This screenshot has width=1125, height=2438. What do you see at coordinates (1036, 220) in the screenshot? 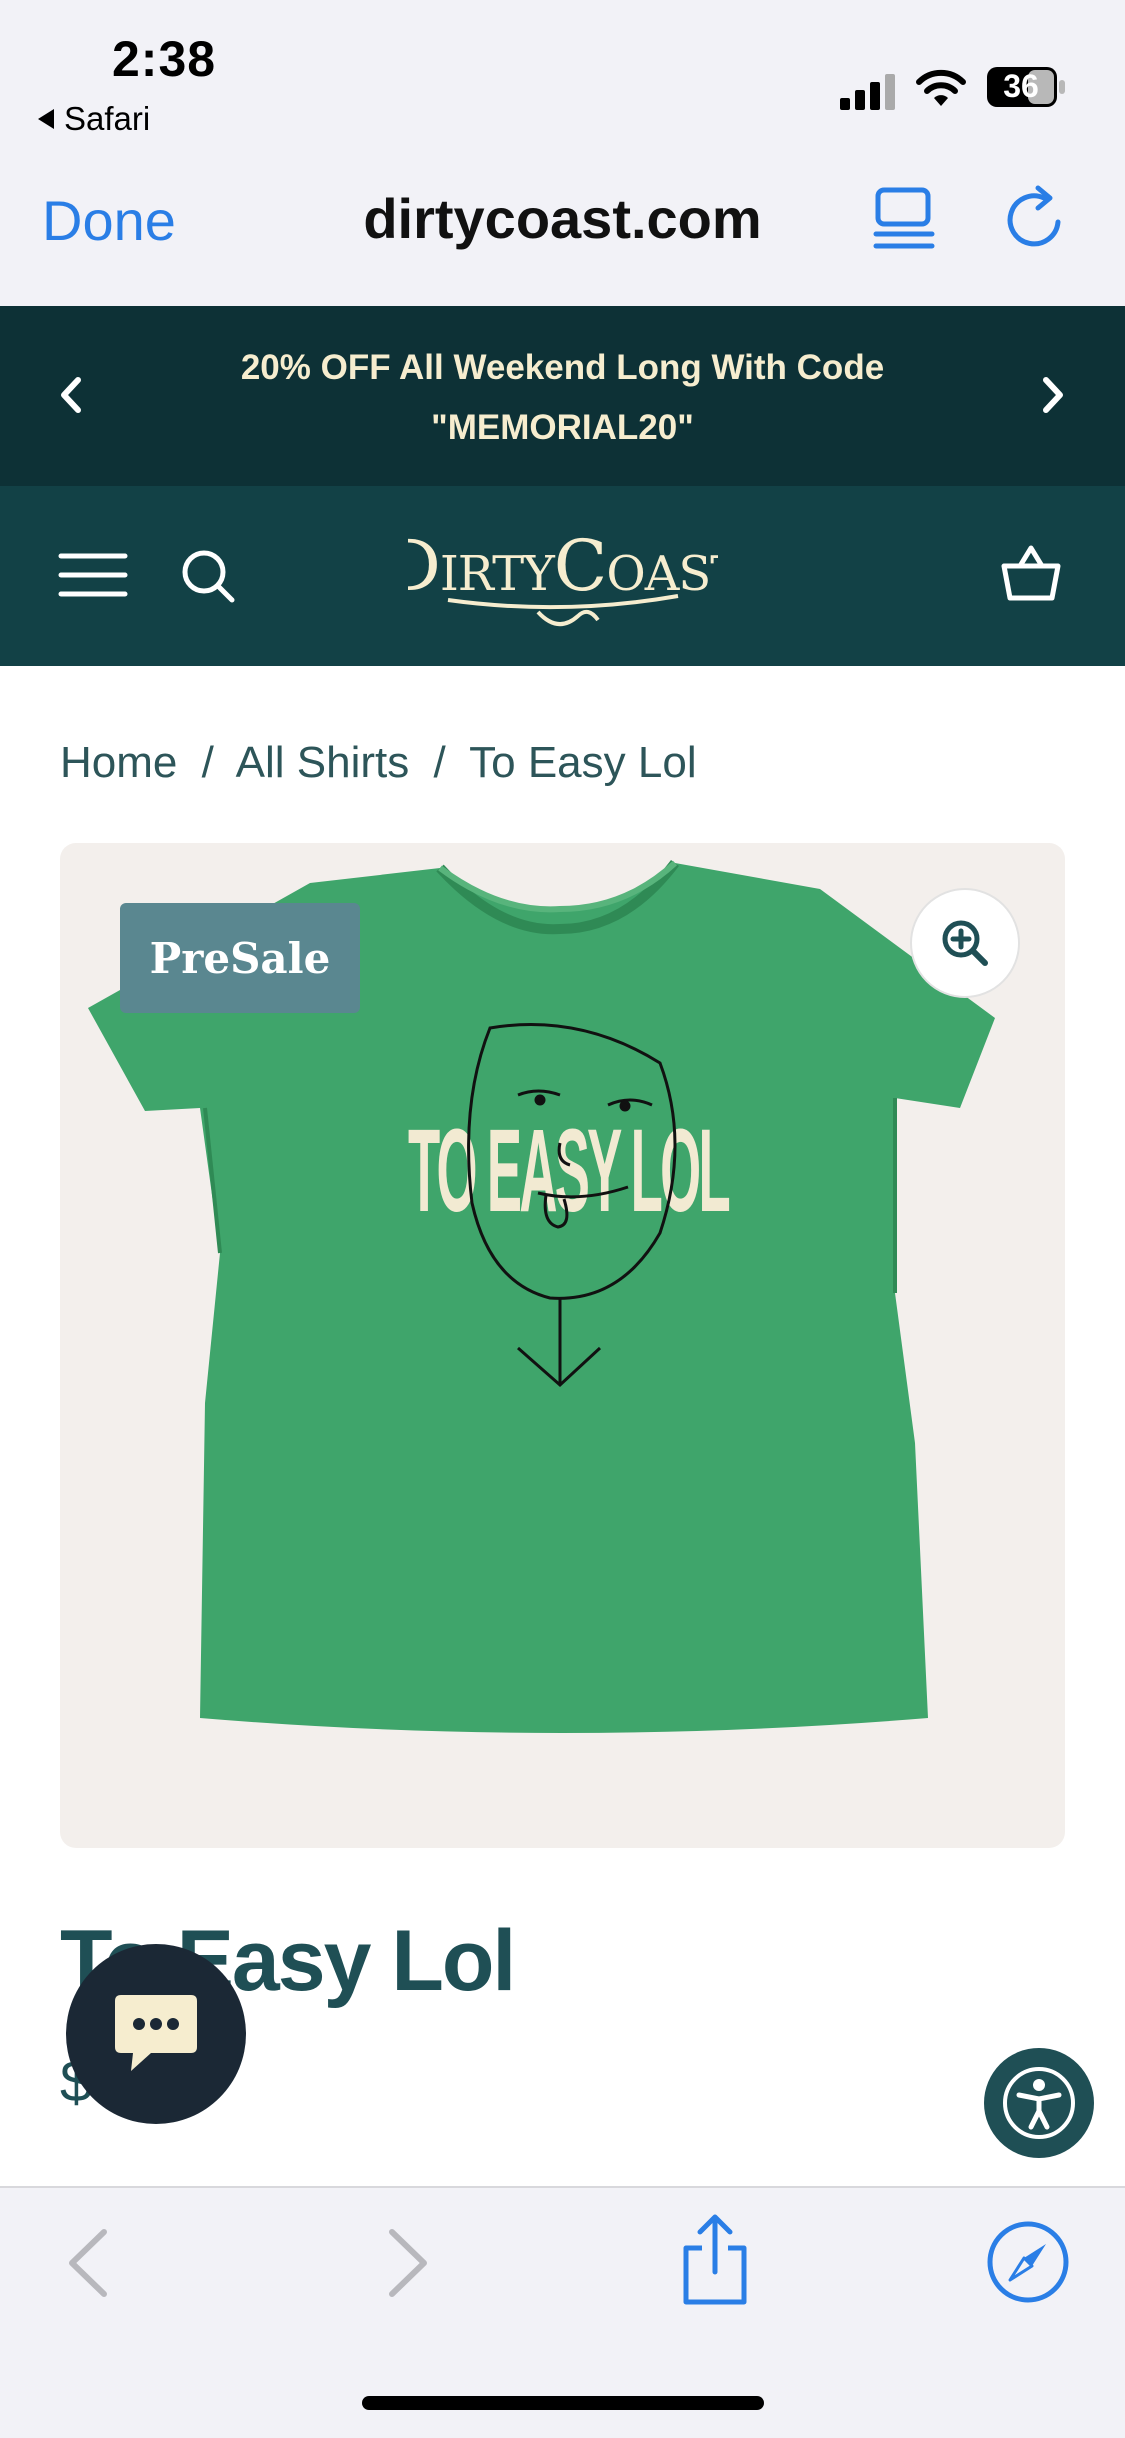
I see `reload-icon` at bounding box center [1036, 220].